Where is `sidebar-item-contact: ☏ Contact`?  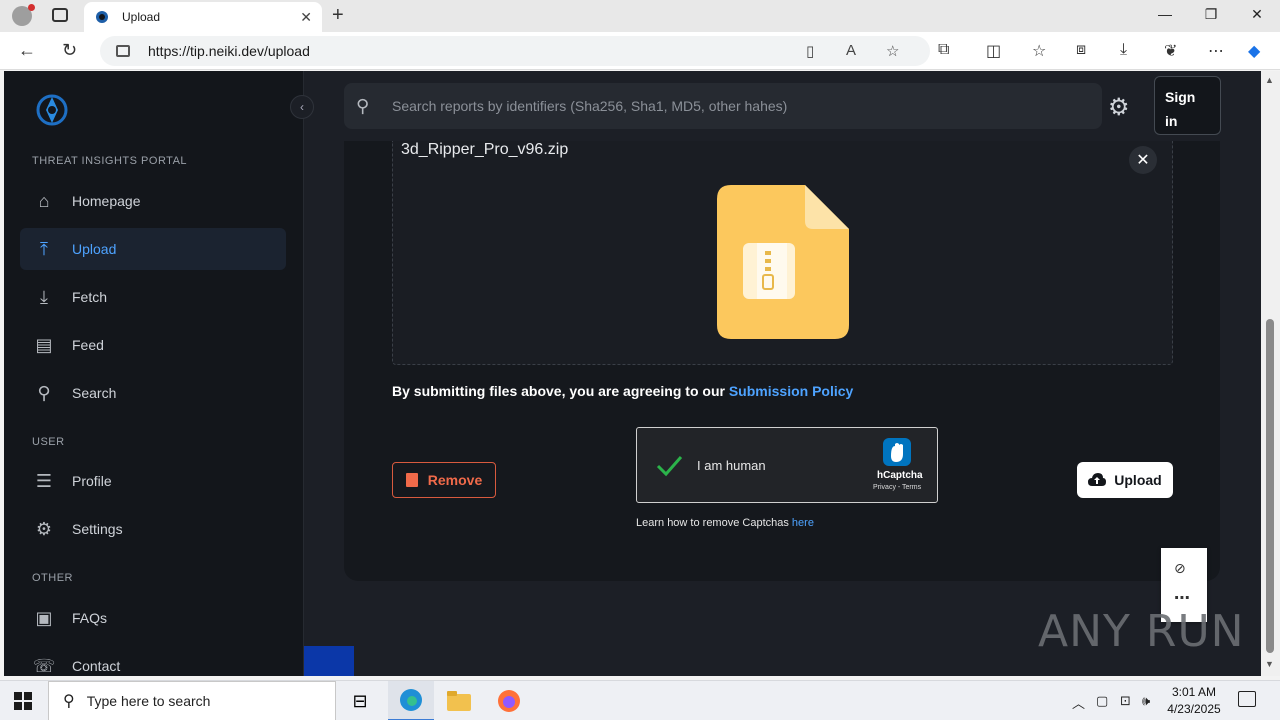
sidebar-item-contact: ☏ Contact is located at coordinates (153, 660).